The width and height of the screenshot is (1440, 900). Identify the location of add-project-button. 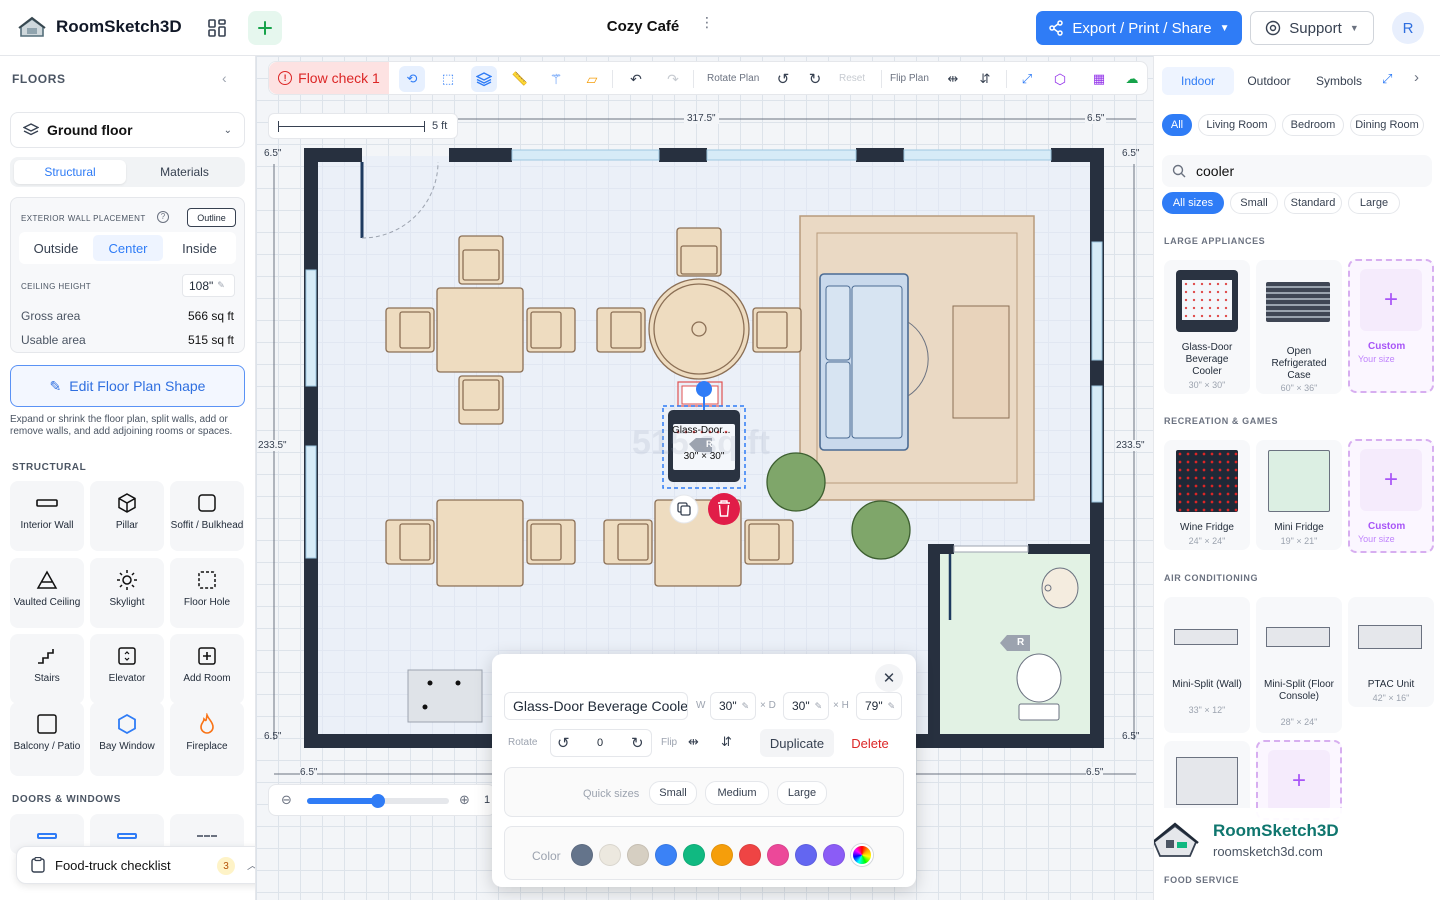
(265, 28).